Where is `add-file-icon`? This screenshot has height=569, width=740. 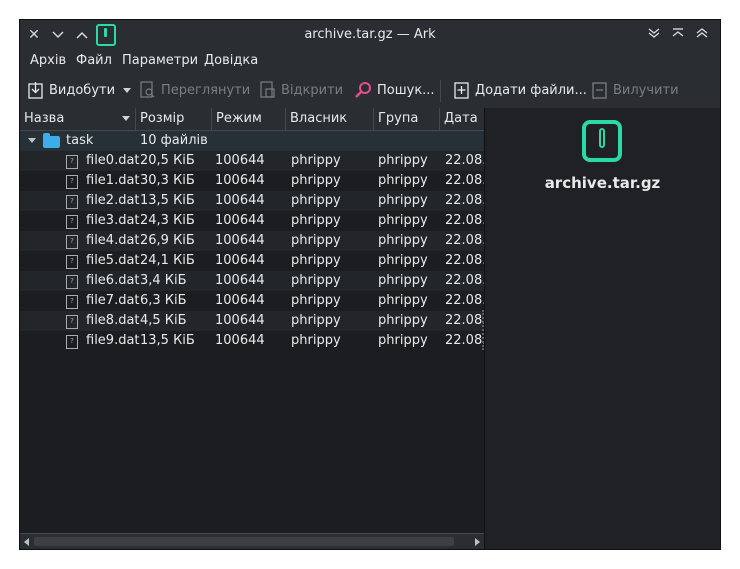 add-file-icon is located at coordinates (462, 90).